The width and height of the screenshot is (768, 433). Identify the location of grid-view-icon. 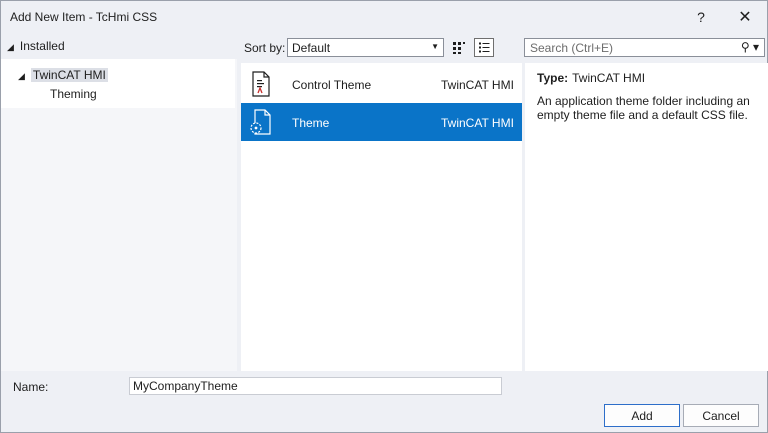
(459, 47).